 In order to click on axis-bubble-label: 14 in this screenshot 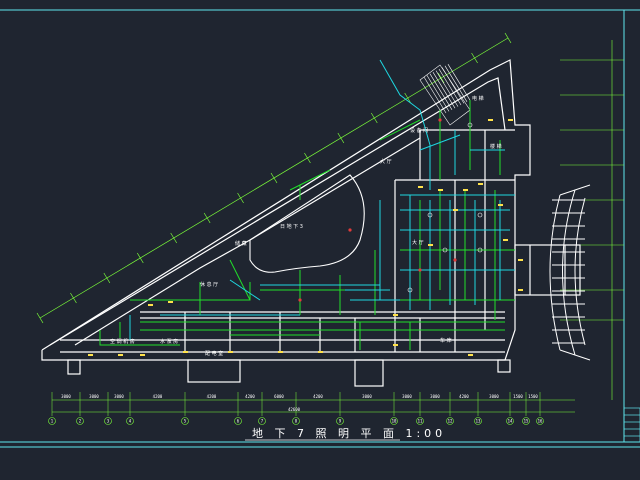, I will do `click(510, 421)`.